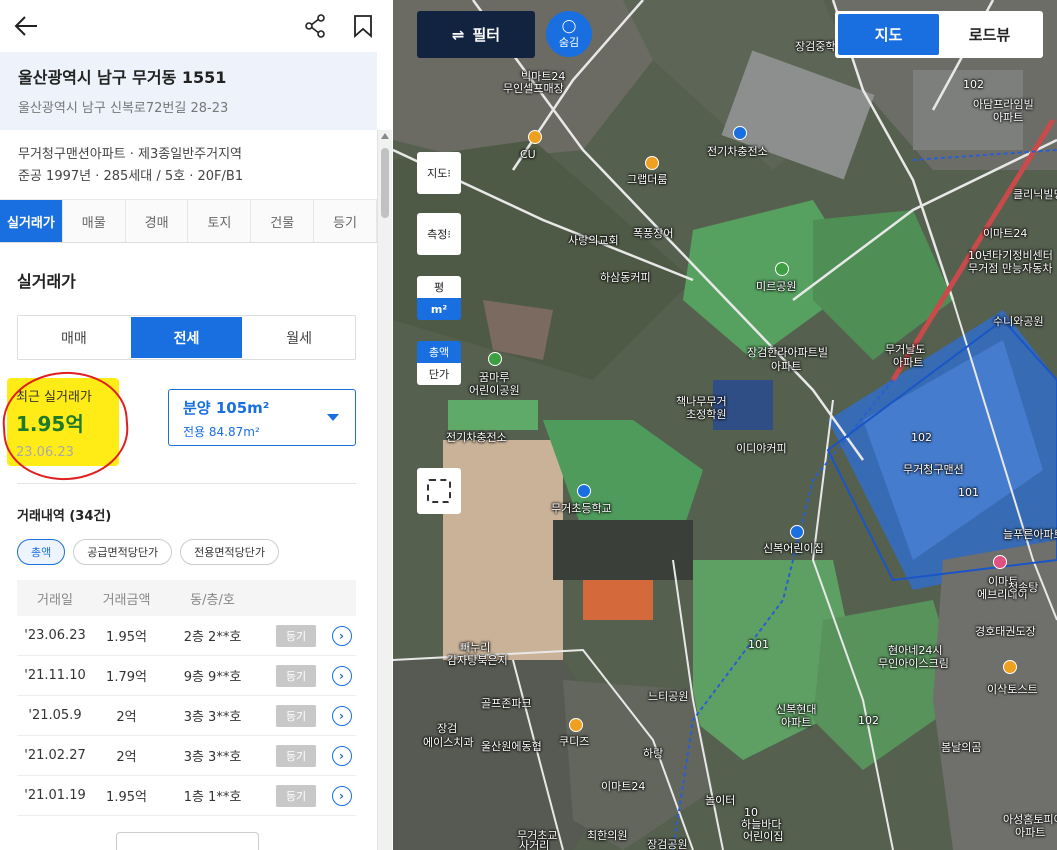 This screenshot has height=850, width=1057. Describe the element at coordinates (796, 709) in the screenshot. I see `map-label: 신복현대` at that location.